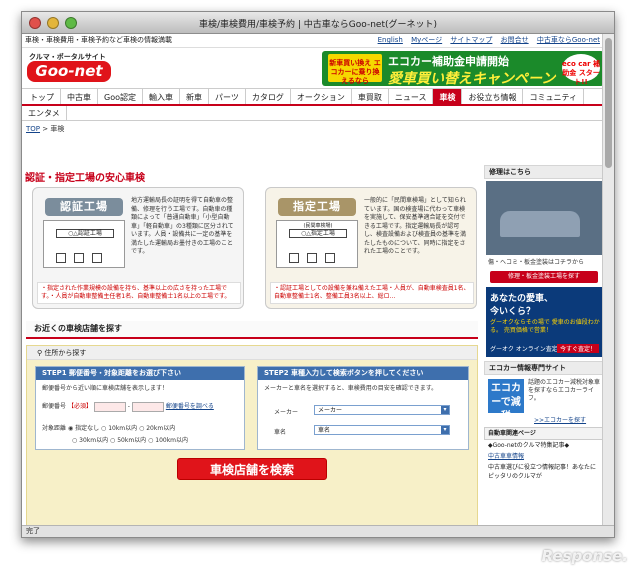 This screenshot has width=640, height=569. Describe the element at coordinates (109, 406) in the screenshot. I see `zip-input-first` at that location.